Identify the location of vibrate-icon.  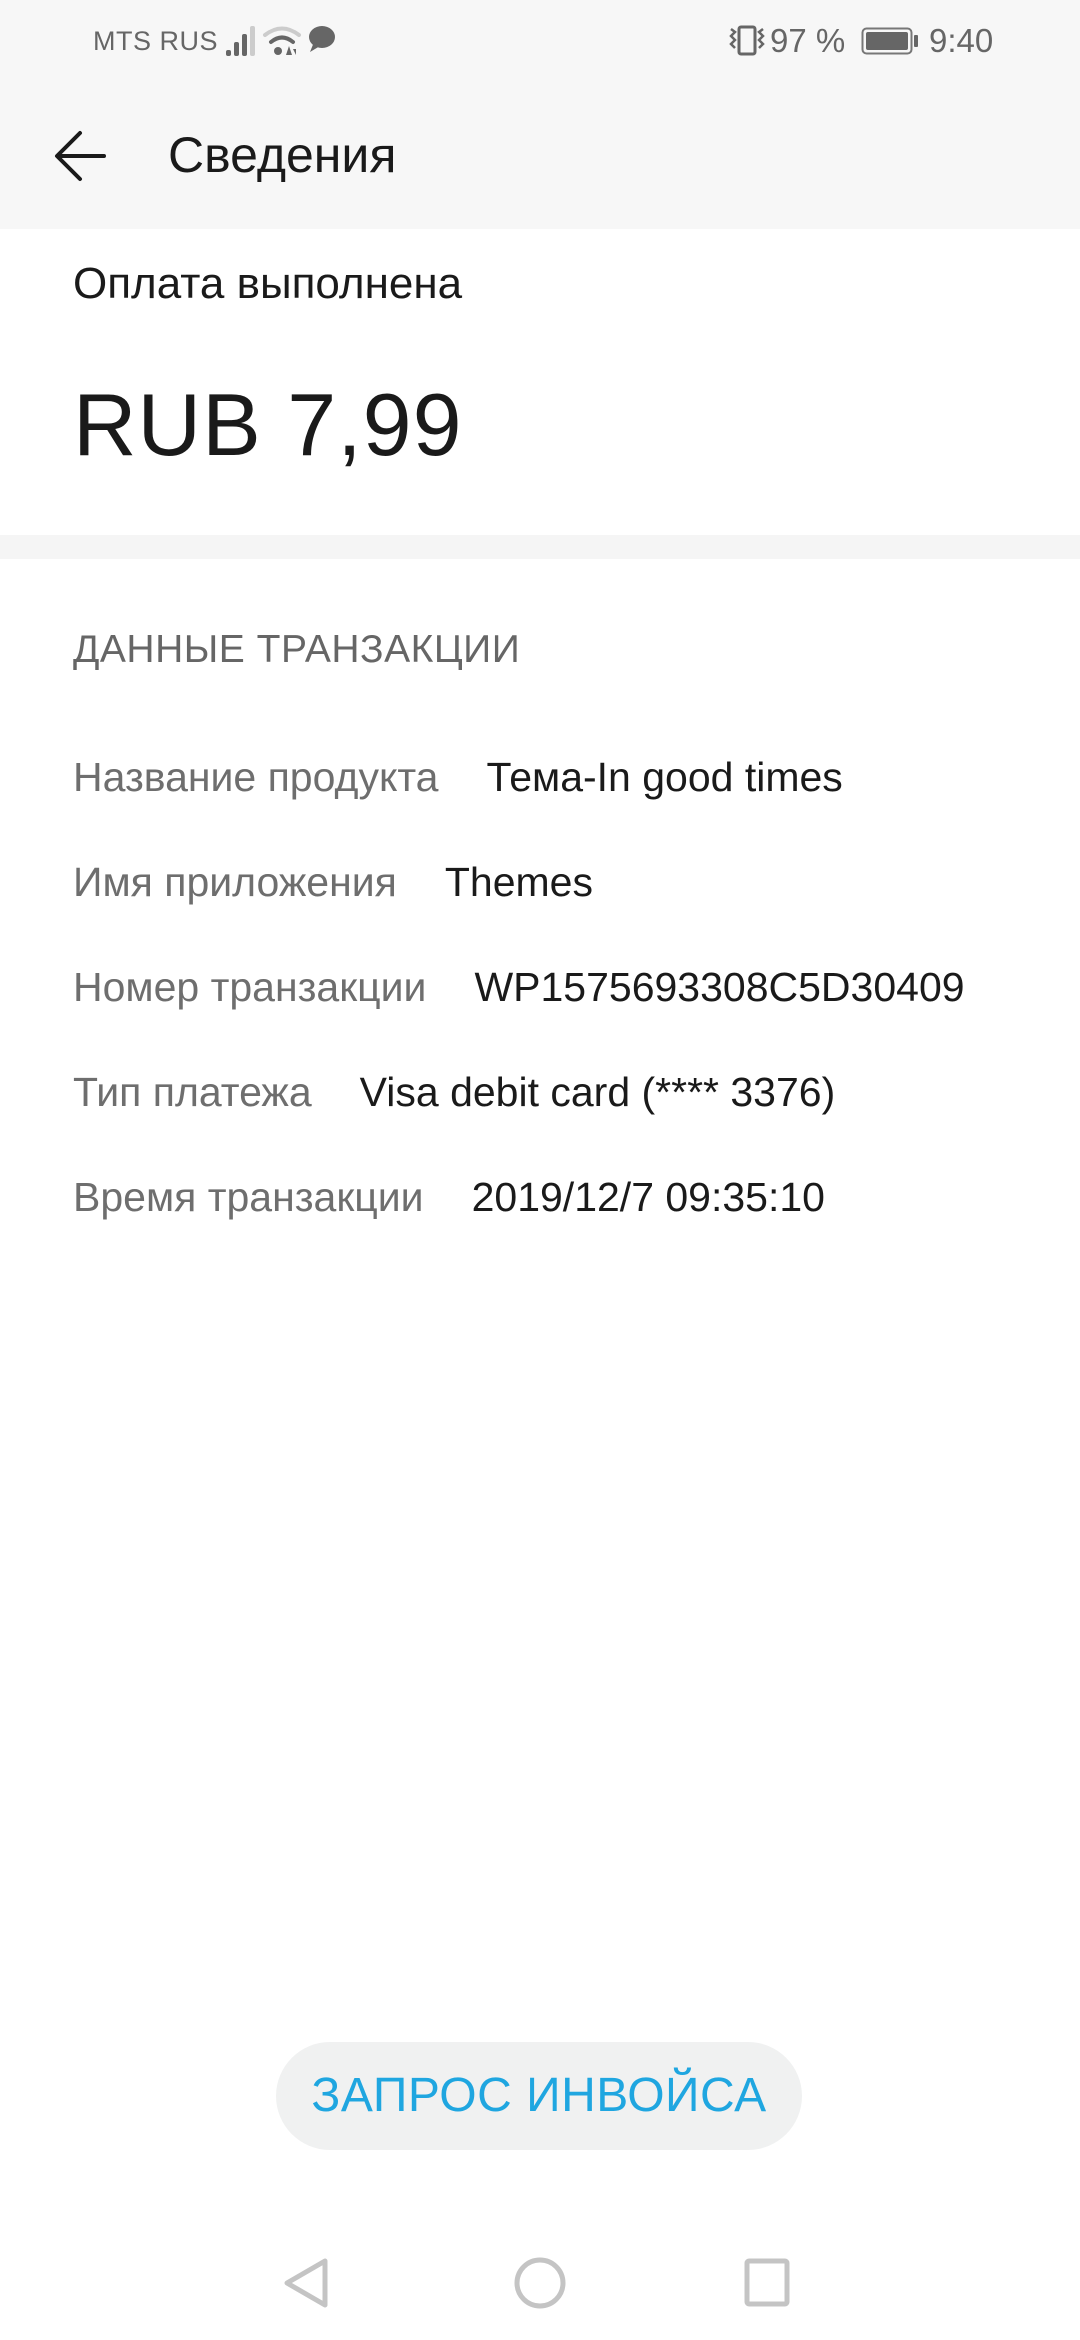
(747, 43).